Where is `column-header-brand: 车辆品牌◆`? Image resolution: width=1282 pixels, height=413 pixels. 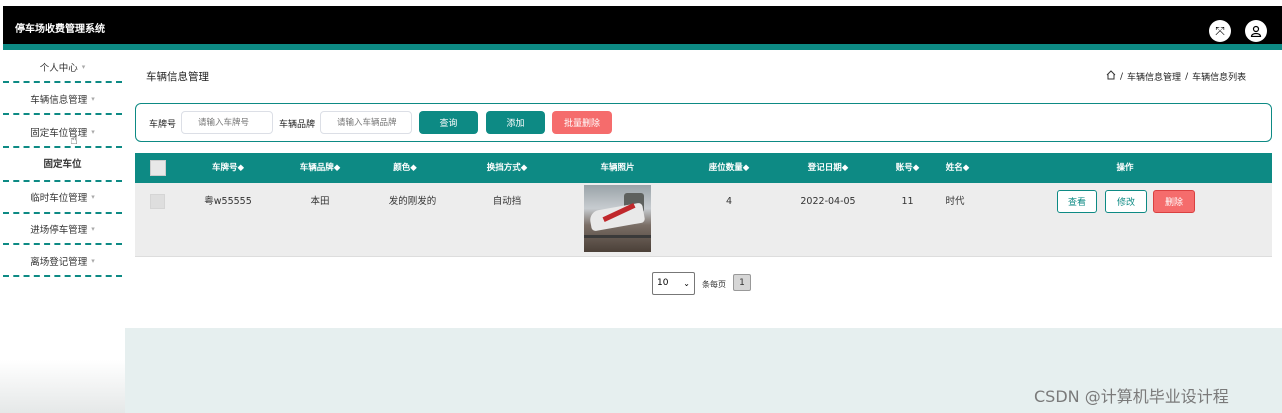
column-header-brand: 车辆品牌◆ is located at coordinates (320, 168).